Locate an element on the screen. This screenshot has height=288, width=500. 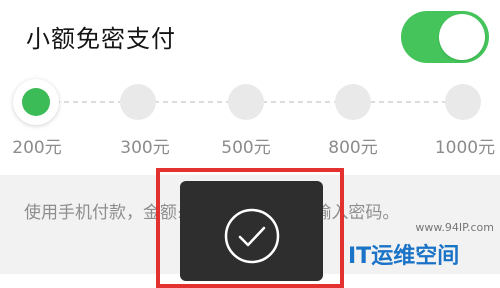
amount-dot-selected-indicator is located at coordinates (36, 102).